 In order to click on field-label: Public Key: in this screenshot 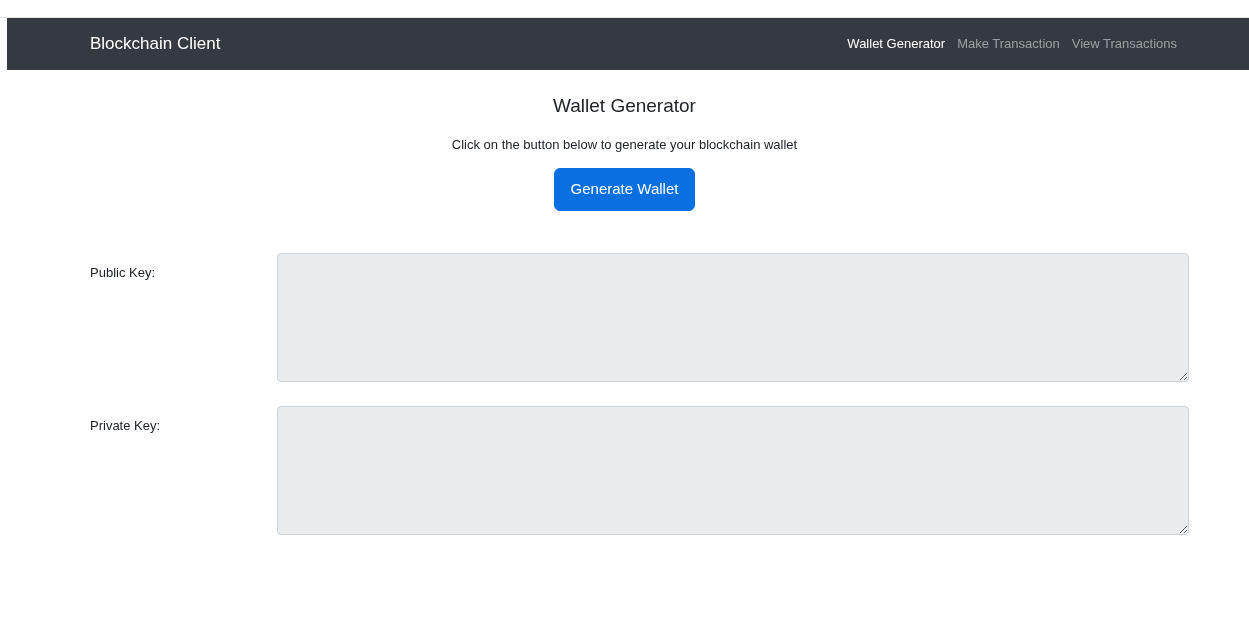, I will do `click(123, 272)`.